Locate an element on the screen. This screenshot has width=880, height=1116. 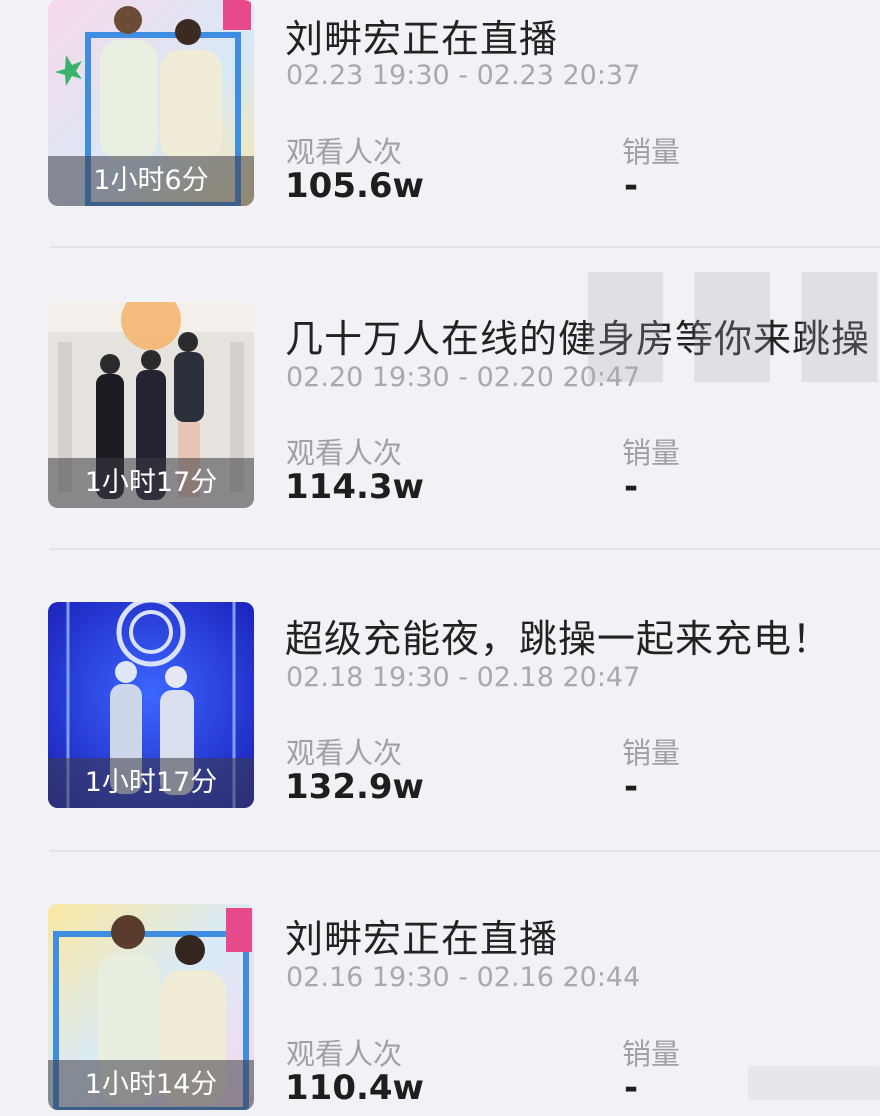
duration-badge: 1小时6分 is located at coordinates (151, 181).